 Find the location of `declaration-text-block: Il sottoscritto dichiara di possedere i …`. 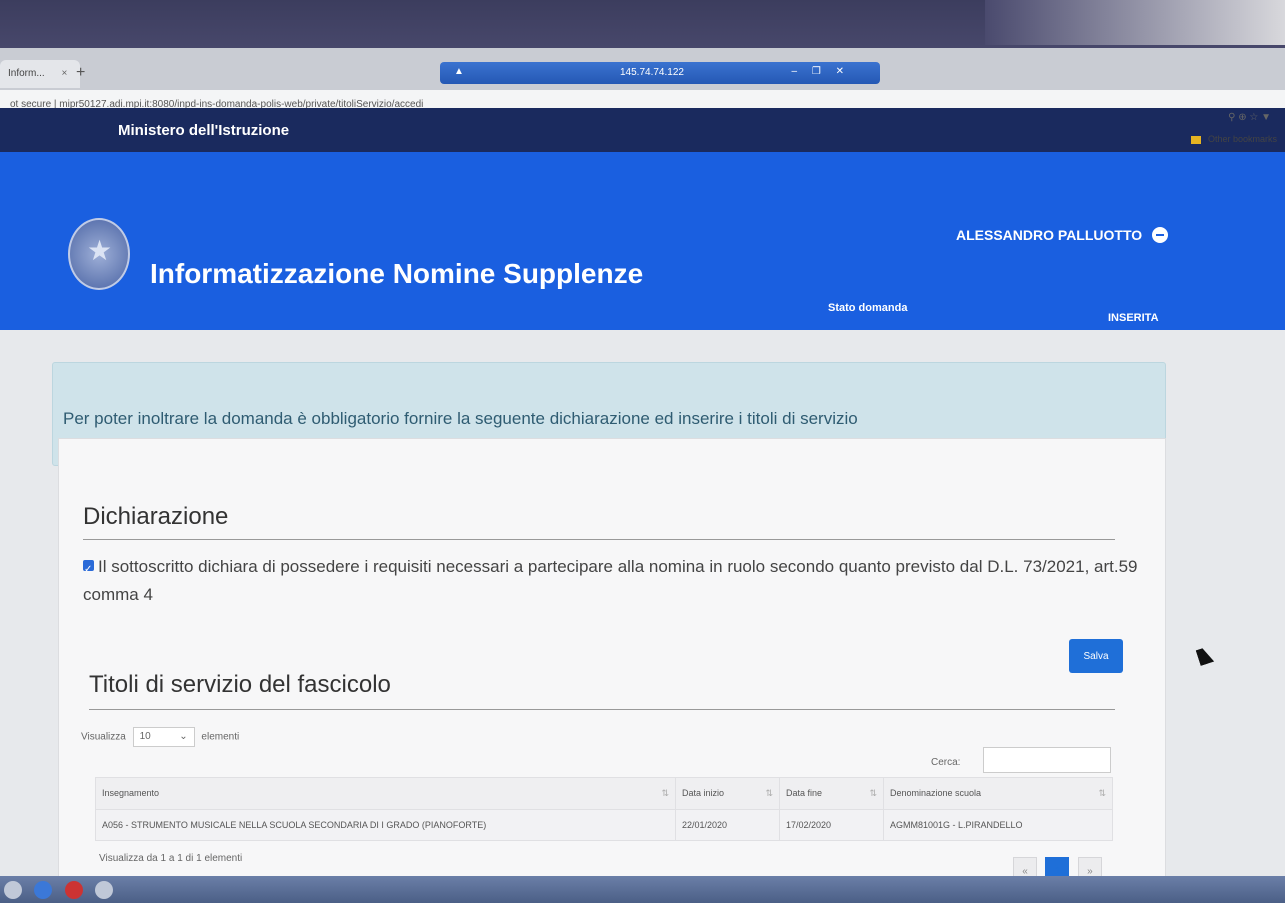

declaration-text-block: Il sottoscritto dichiara di possedere i … is located at coordinates (613, 581).